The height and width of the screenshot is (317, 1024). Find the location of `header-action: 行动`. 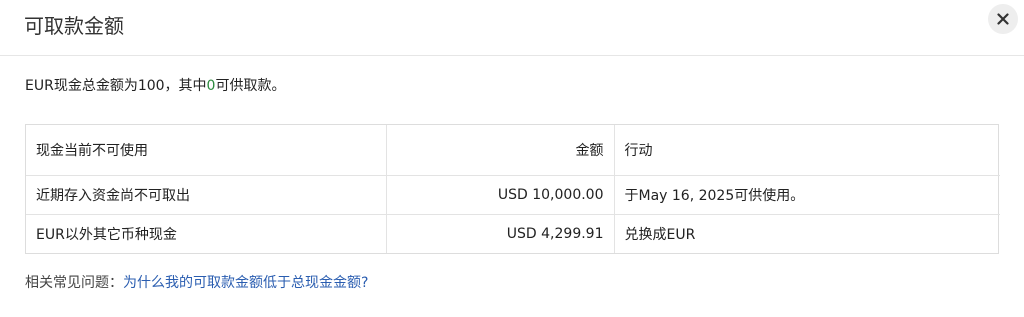

header-action: 行动 is located at coordinates (638, 150).